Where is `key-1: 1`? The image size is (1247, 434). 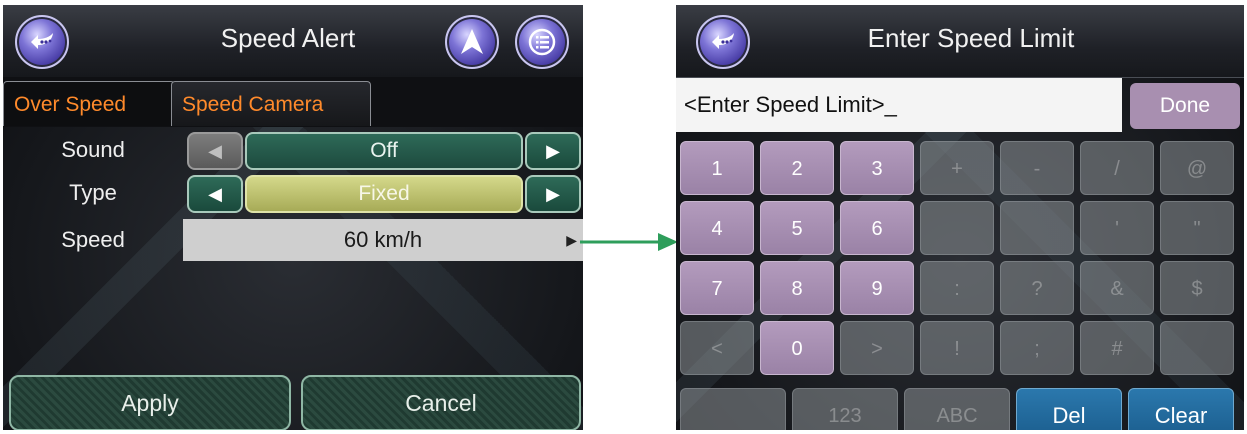 key-1: 1 is located at coordinates (717, 168).